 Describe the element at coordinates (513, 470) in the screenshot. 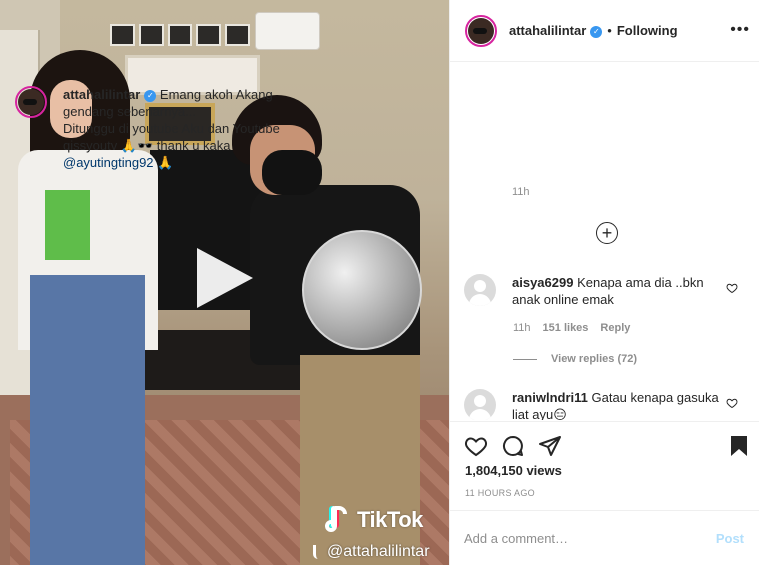

I see `view-count: 1,804,150 views` at that location.